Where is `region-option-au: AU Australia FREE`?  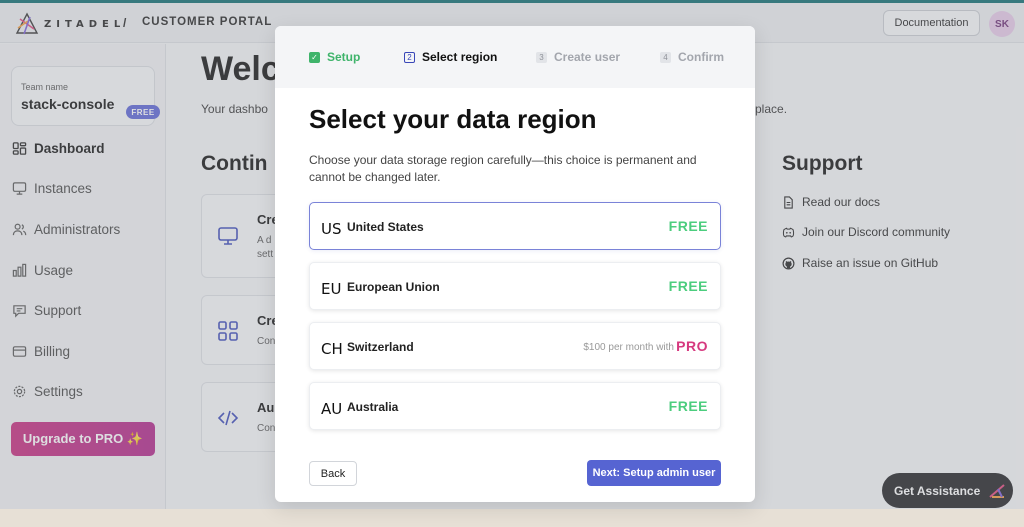
region-option-au: AU Australia FREE is located at coordinates (515, 406).